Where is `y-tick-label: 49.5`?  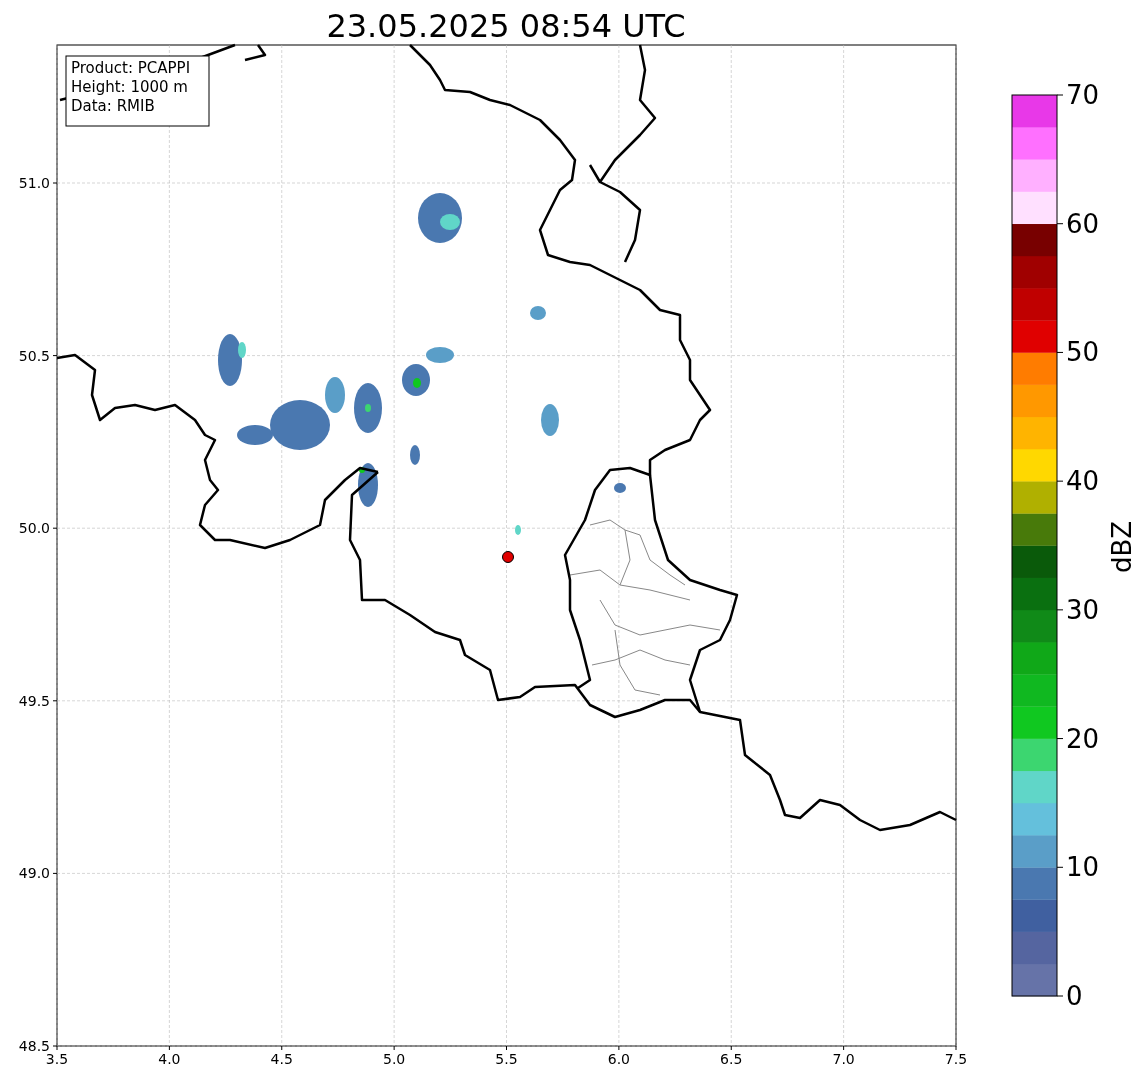 y-tick-label: 49.5 is located at coordinates (34, 700).